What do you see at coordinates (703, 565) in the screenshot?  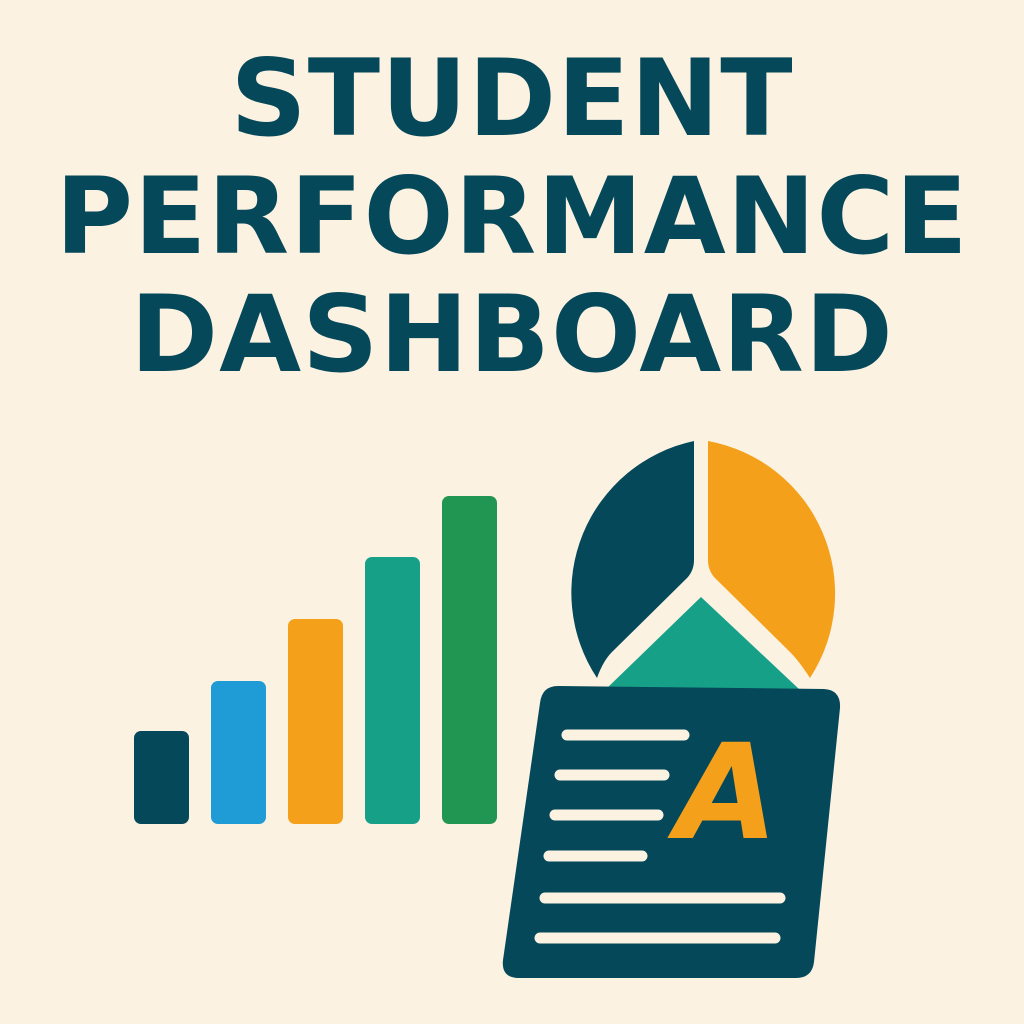 I see `pie-chart-icon` at bounding box center [703, 565].